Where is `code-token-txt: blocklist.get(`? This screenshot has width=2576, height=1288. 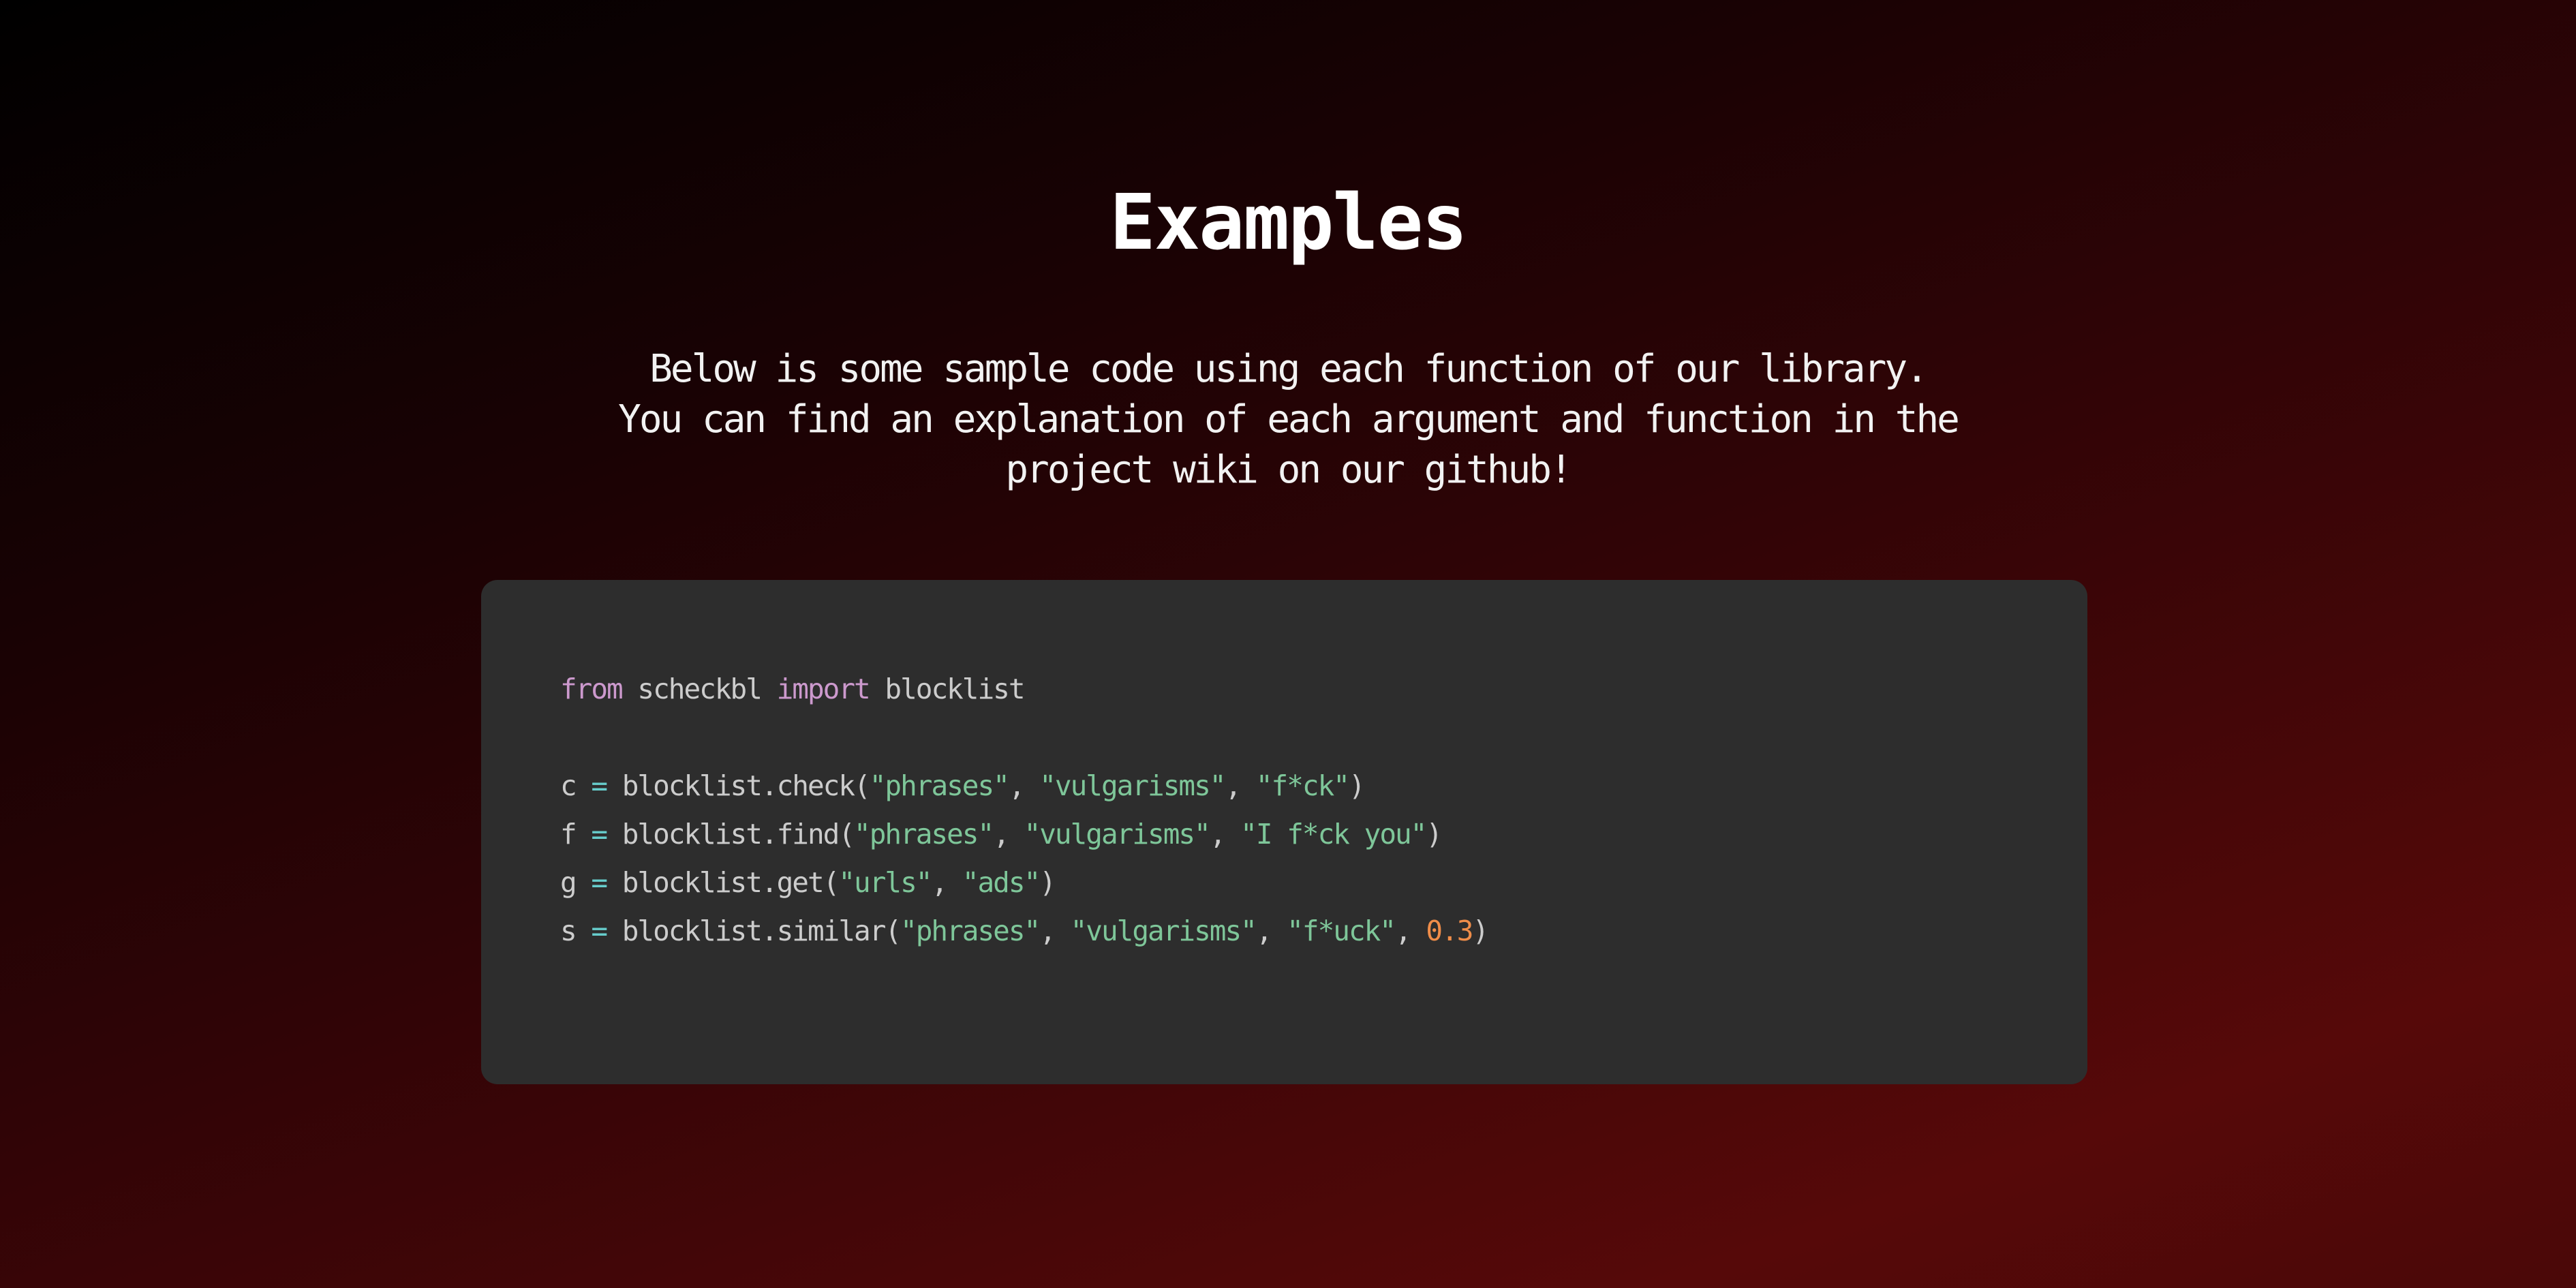 code-token-txt: blocklist.get( is located at coordinates (723, 882).